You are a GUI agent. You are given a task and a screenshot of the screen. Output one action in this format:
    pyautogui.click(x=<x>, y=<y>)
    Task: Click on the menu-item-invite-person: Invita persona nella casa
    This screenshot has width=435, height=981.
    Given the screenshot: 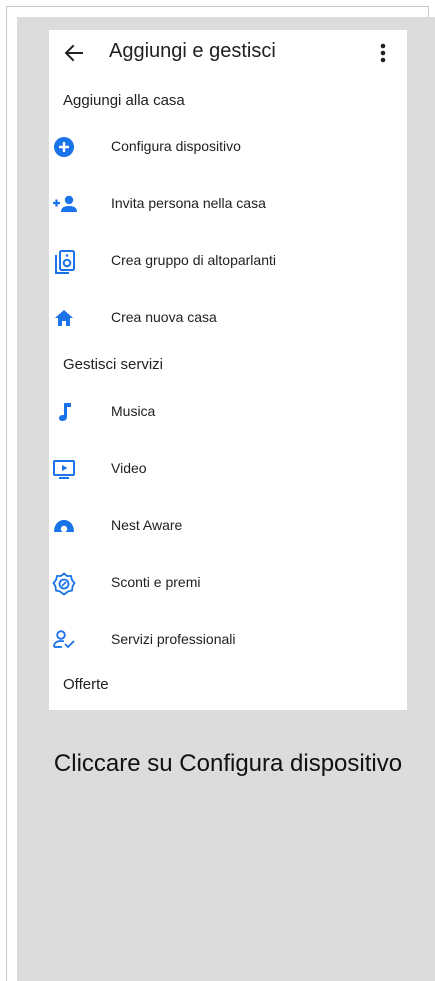 What is the action you would take?
    pyautogui.click(x=228, y=205)
    